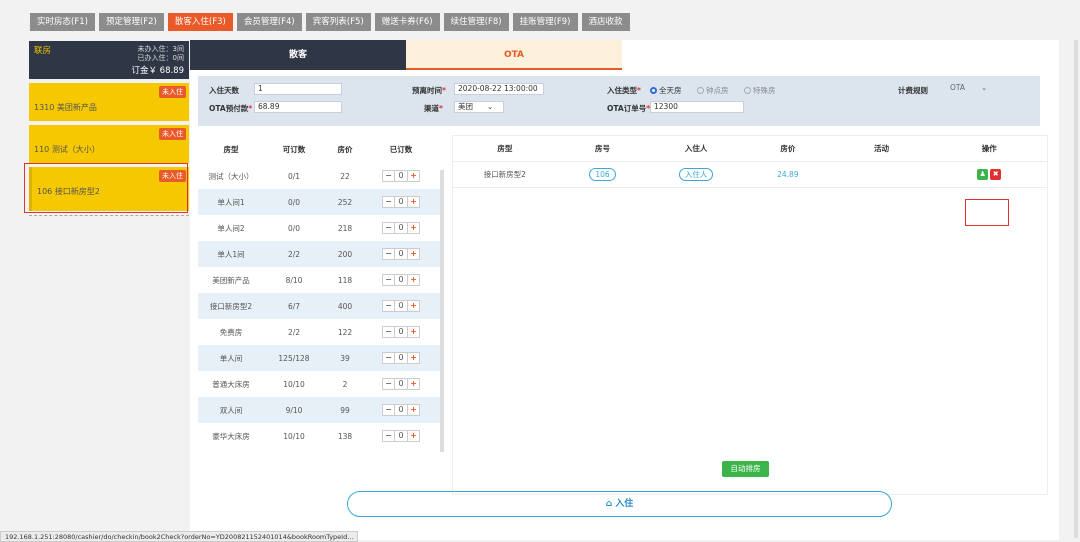 The width and height of the screenshot is (1080, 542). What do you see at coordinates (109, 60) in the screenshot?
I see `group-card: 联房 未办入住：3间 已办入住：0间 订金￥ 68.89` at bounding box center [109, 60].